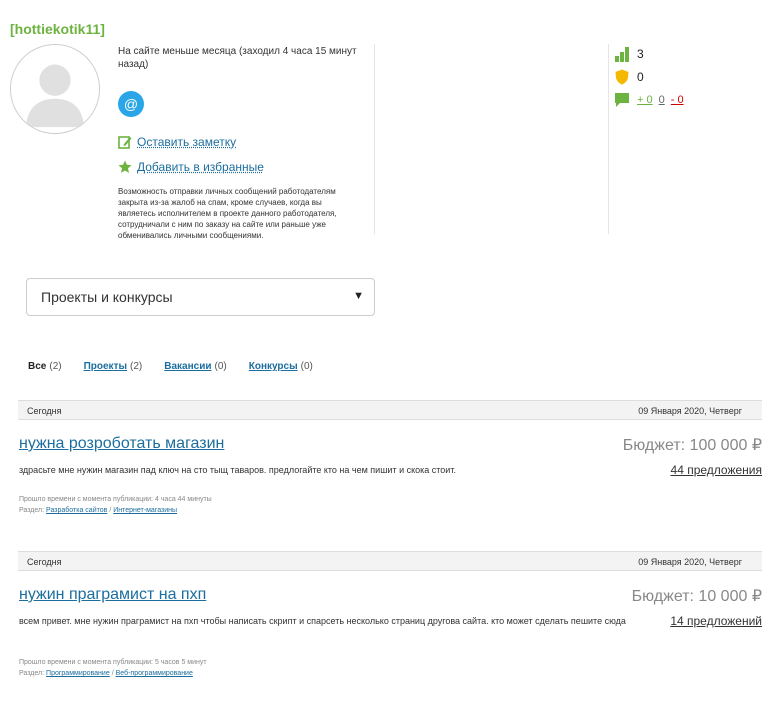  I want to click on section-select: Проекты и конкурсы ▼, so click(200, 297).